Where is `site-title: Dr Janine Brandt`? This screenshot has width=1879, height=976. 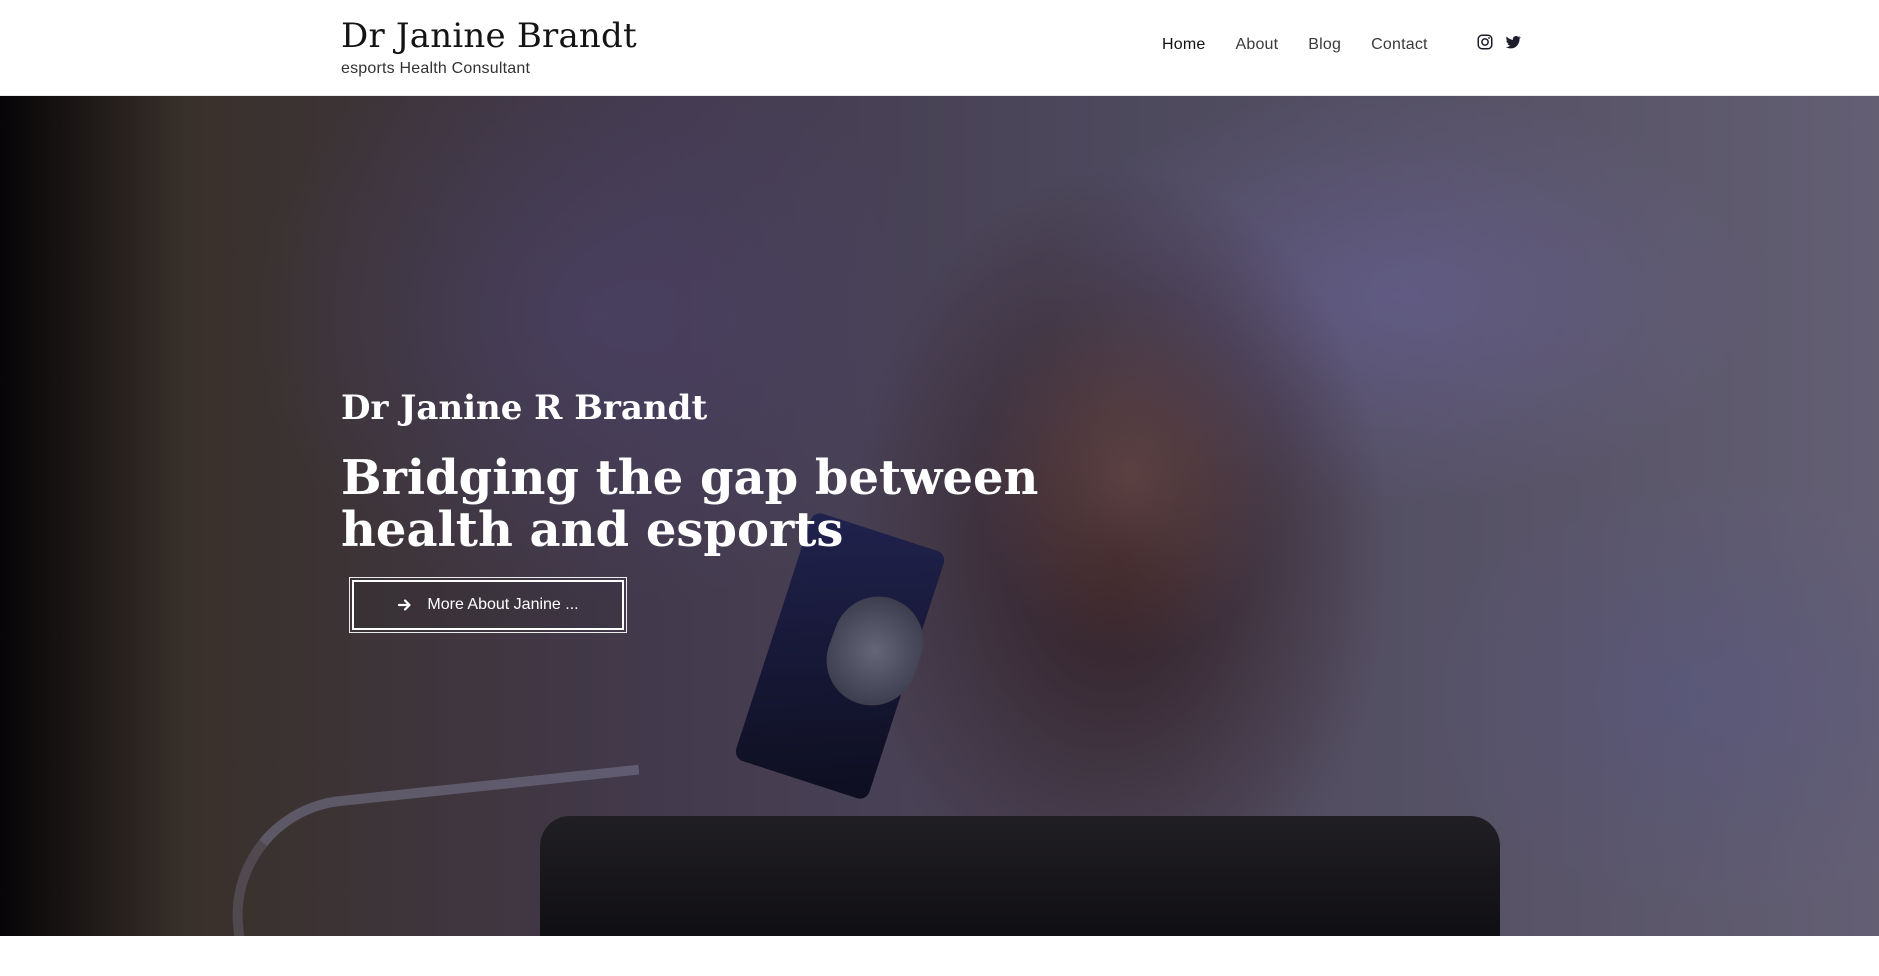 site-title: Dr Janine Brandt is located at coordinates (489, 36).